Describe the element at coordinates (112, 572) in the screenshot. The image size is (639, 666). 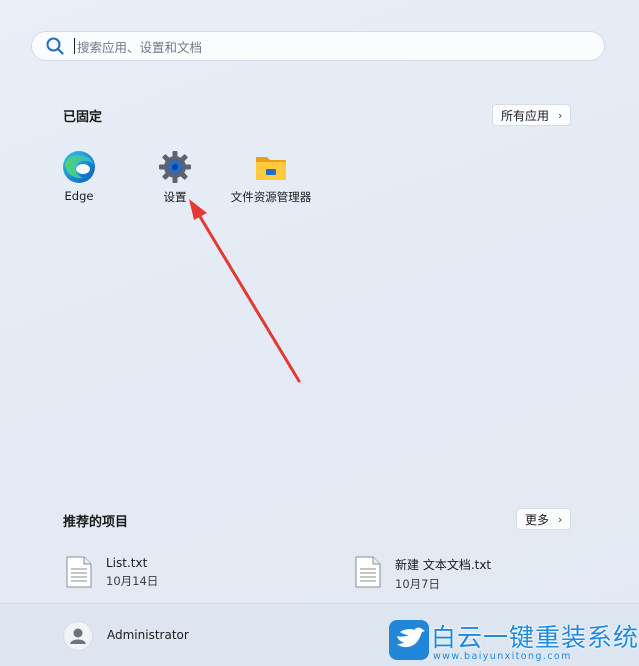
I see `recommended-item: List.txt 10月14日` at that location.